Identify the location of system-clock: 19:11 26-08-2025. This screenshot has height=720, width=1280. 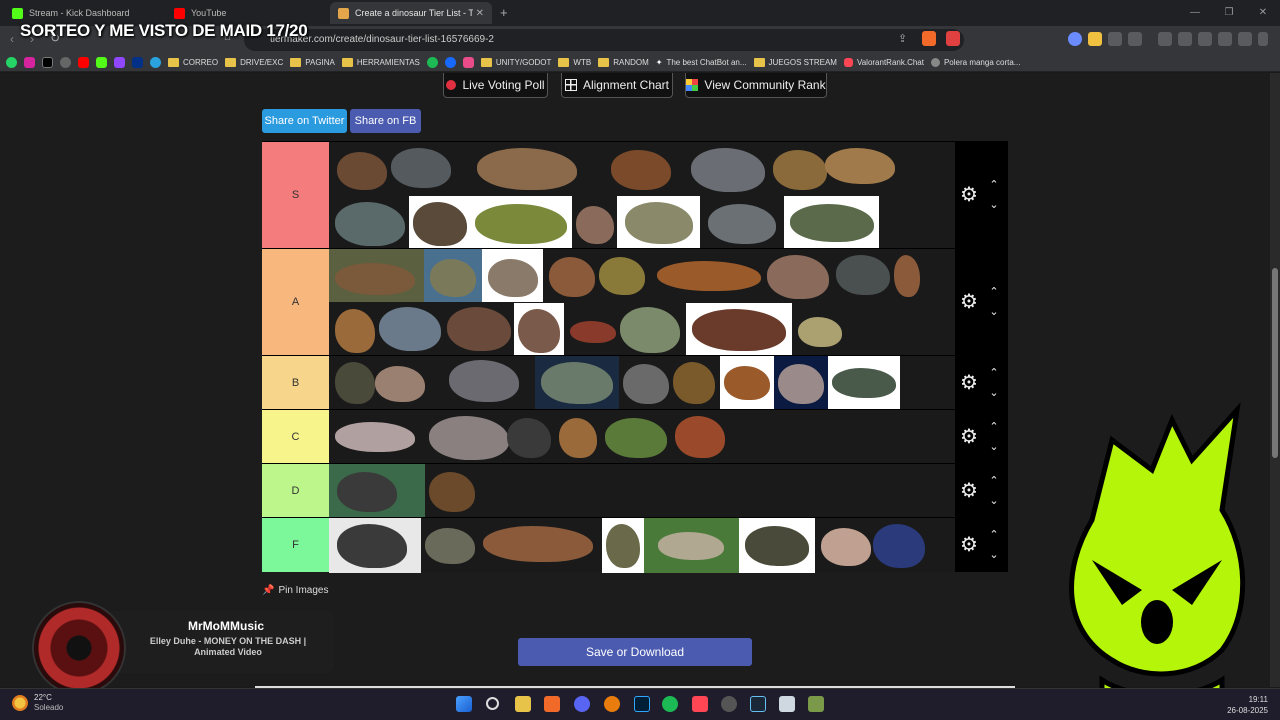
(1247, 705).